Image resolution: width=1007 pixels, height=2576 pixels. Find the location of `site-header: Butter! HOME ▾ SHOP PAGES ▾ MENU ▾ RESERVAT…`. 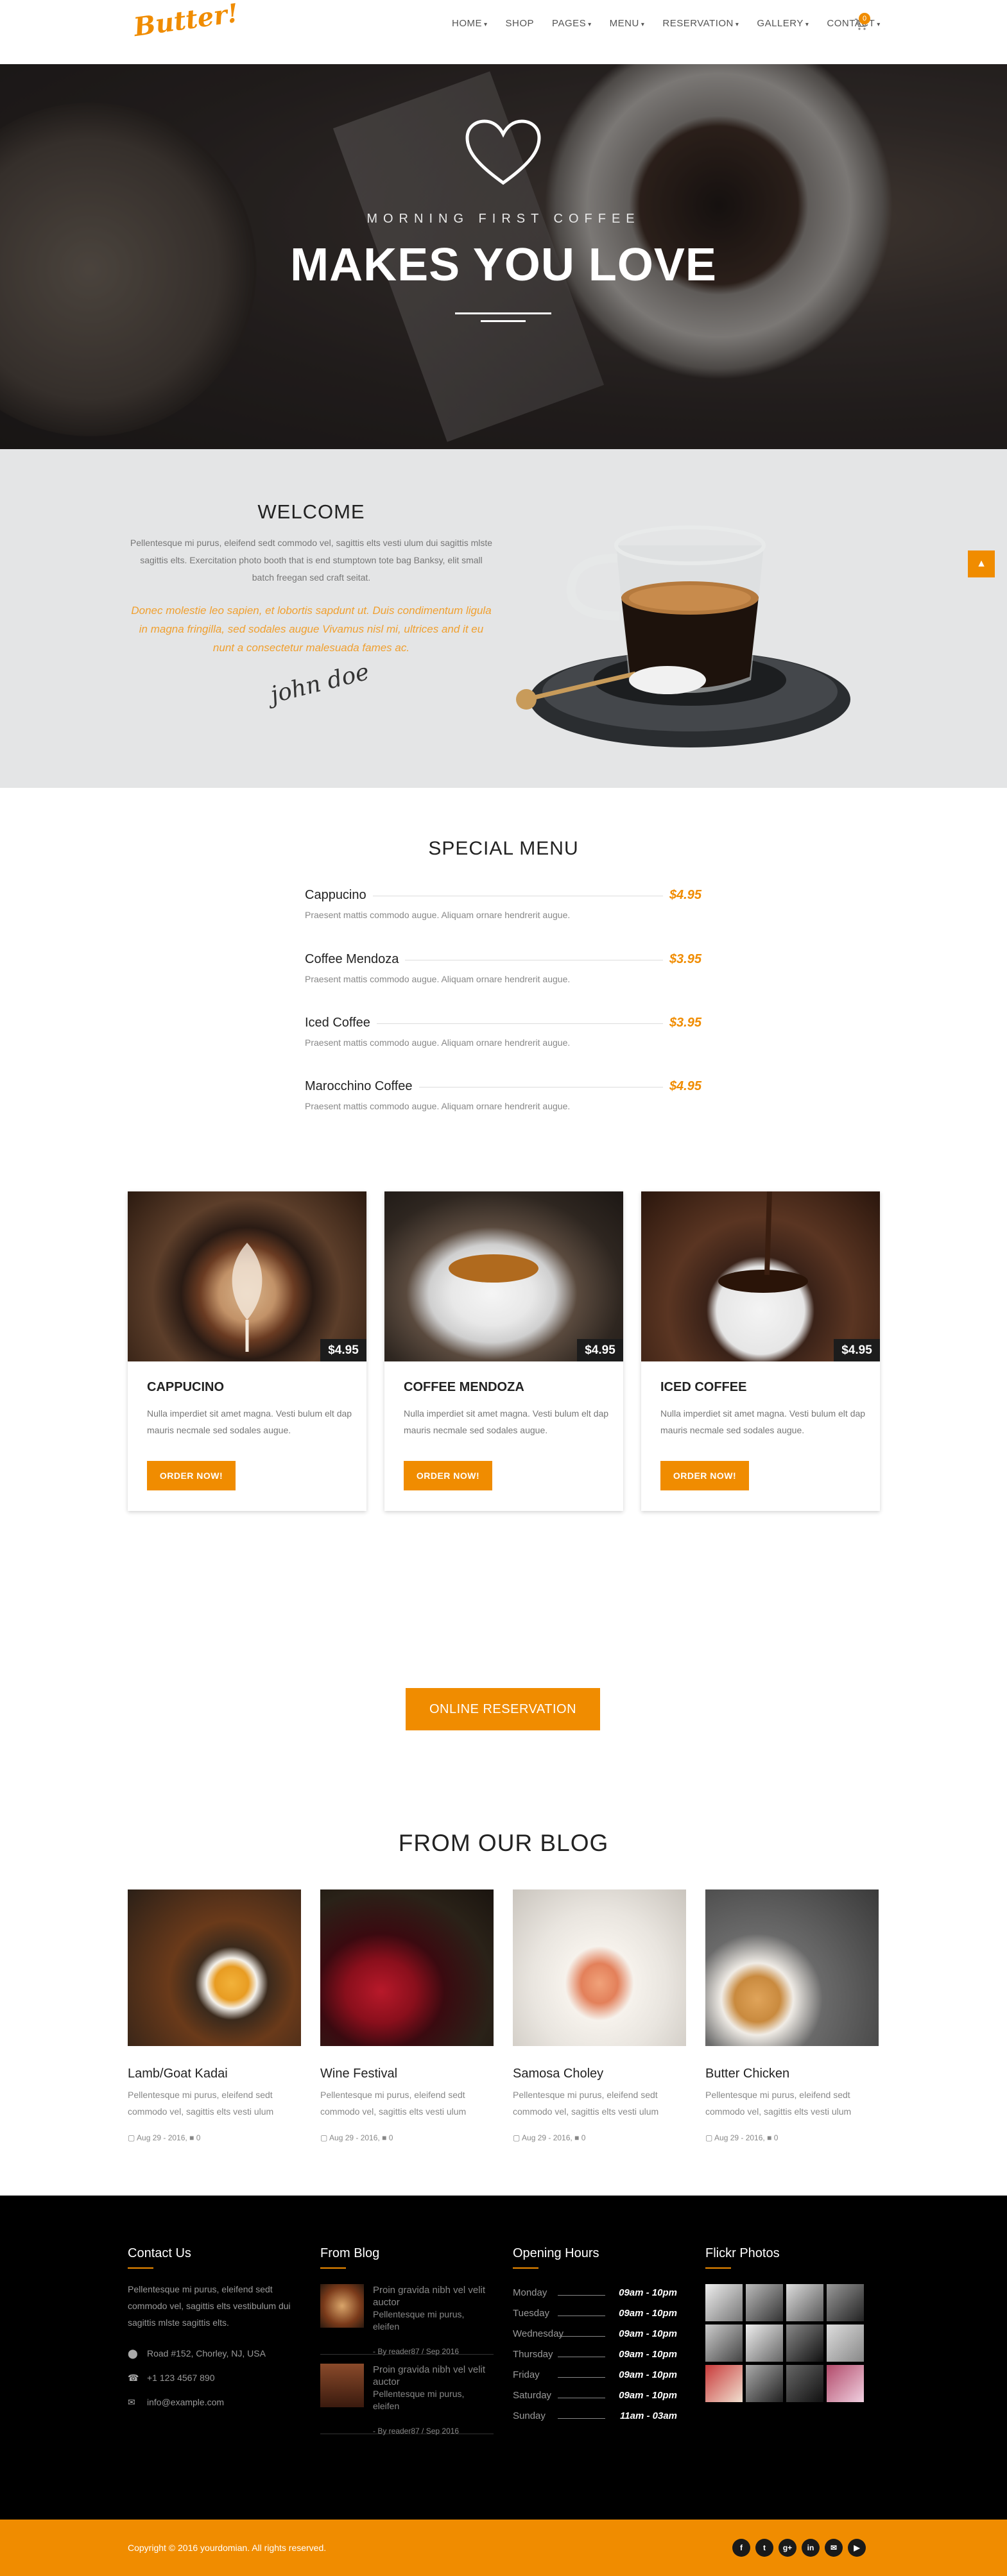

site-header: Butter! HOME ▾ SHOP PAGES ▾ MENU ▾ RESERVAT… is located at coordinates (503, 32).